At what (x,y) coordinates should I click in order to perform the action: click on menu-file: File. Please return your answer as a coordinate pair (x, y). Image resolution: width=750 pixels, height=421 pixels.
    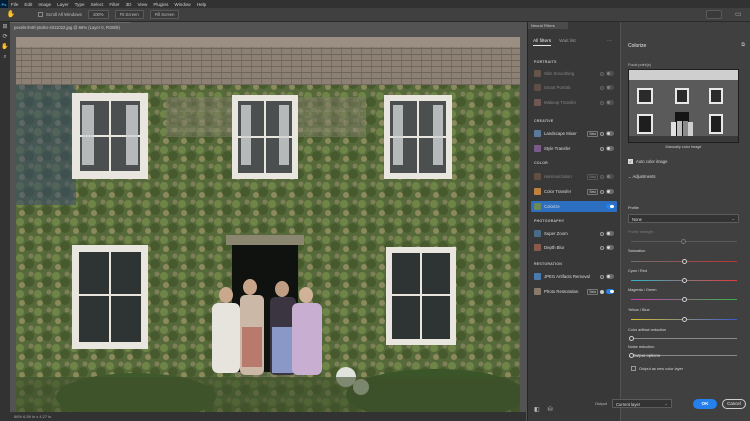
    Looking at the image, I should click on (14, 4).